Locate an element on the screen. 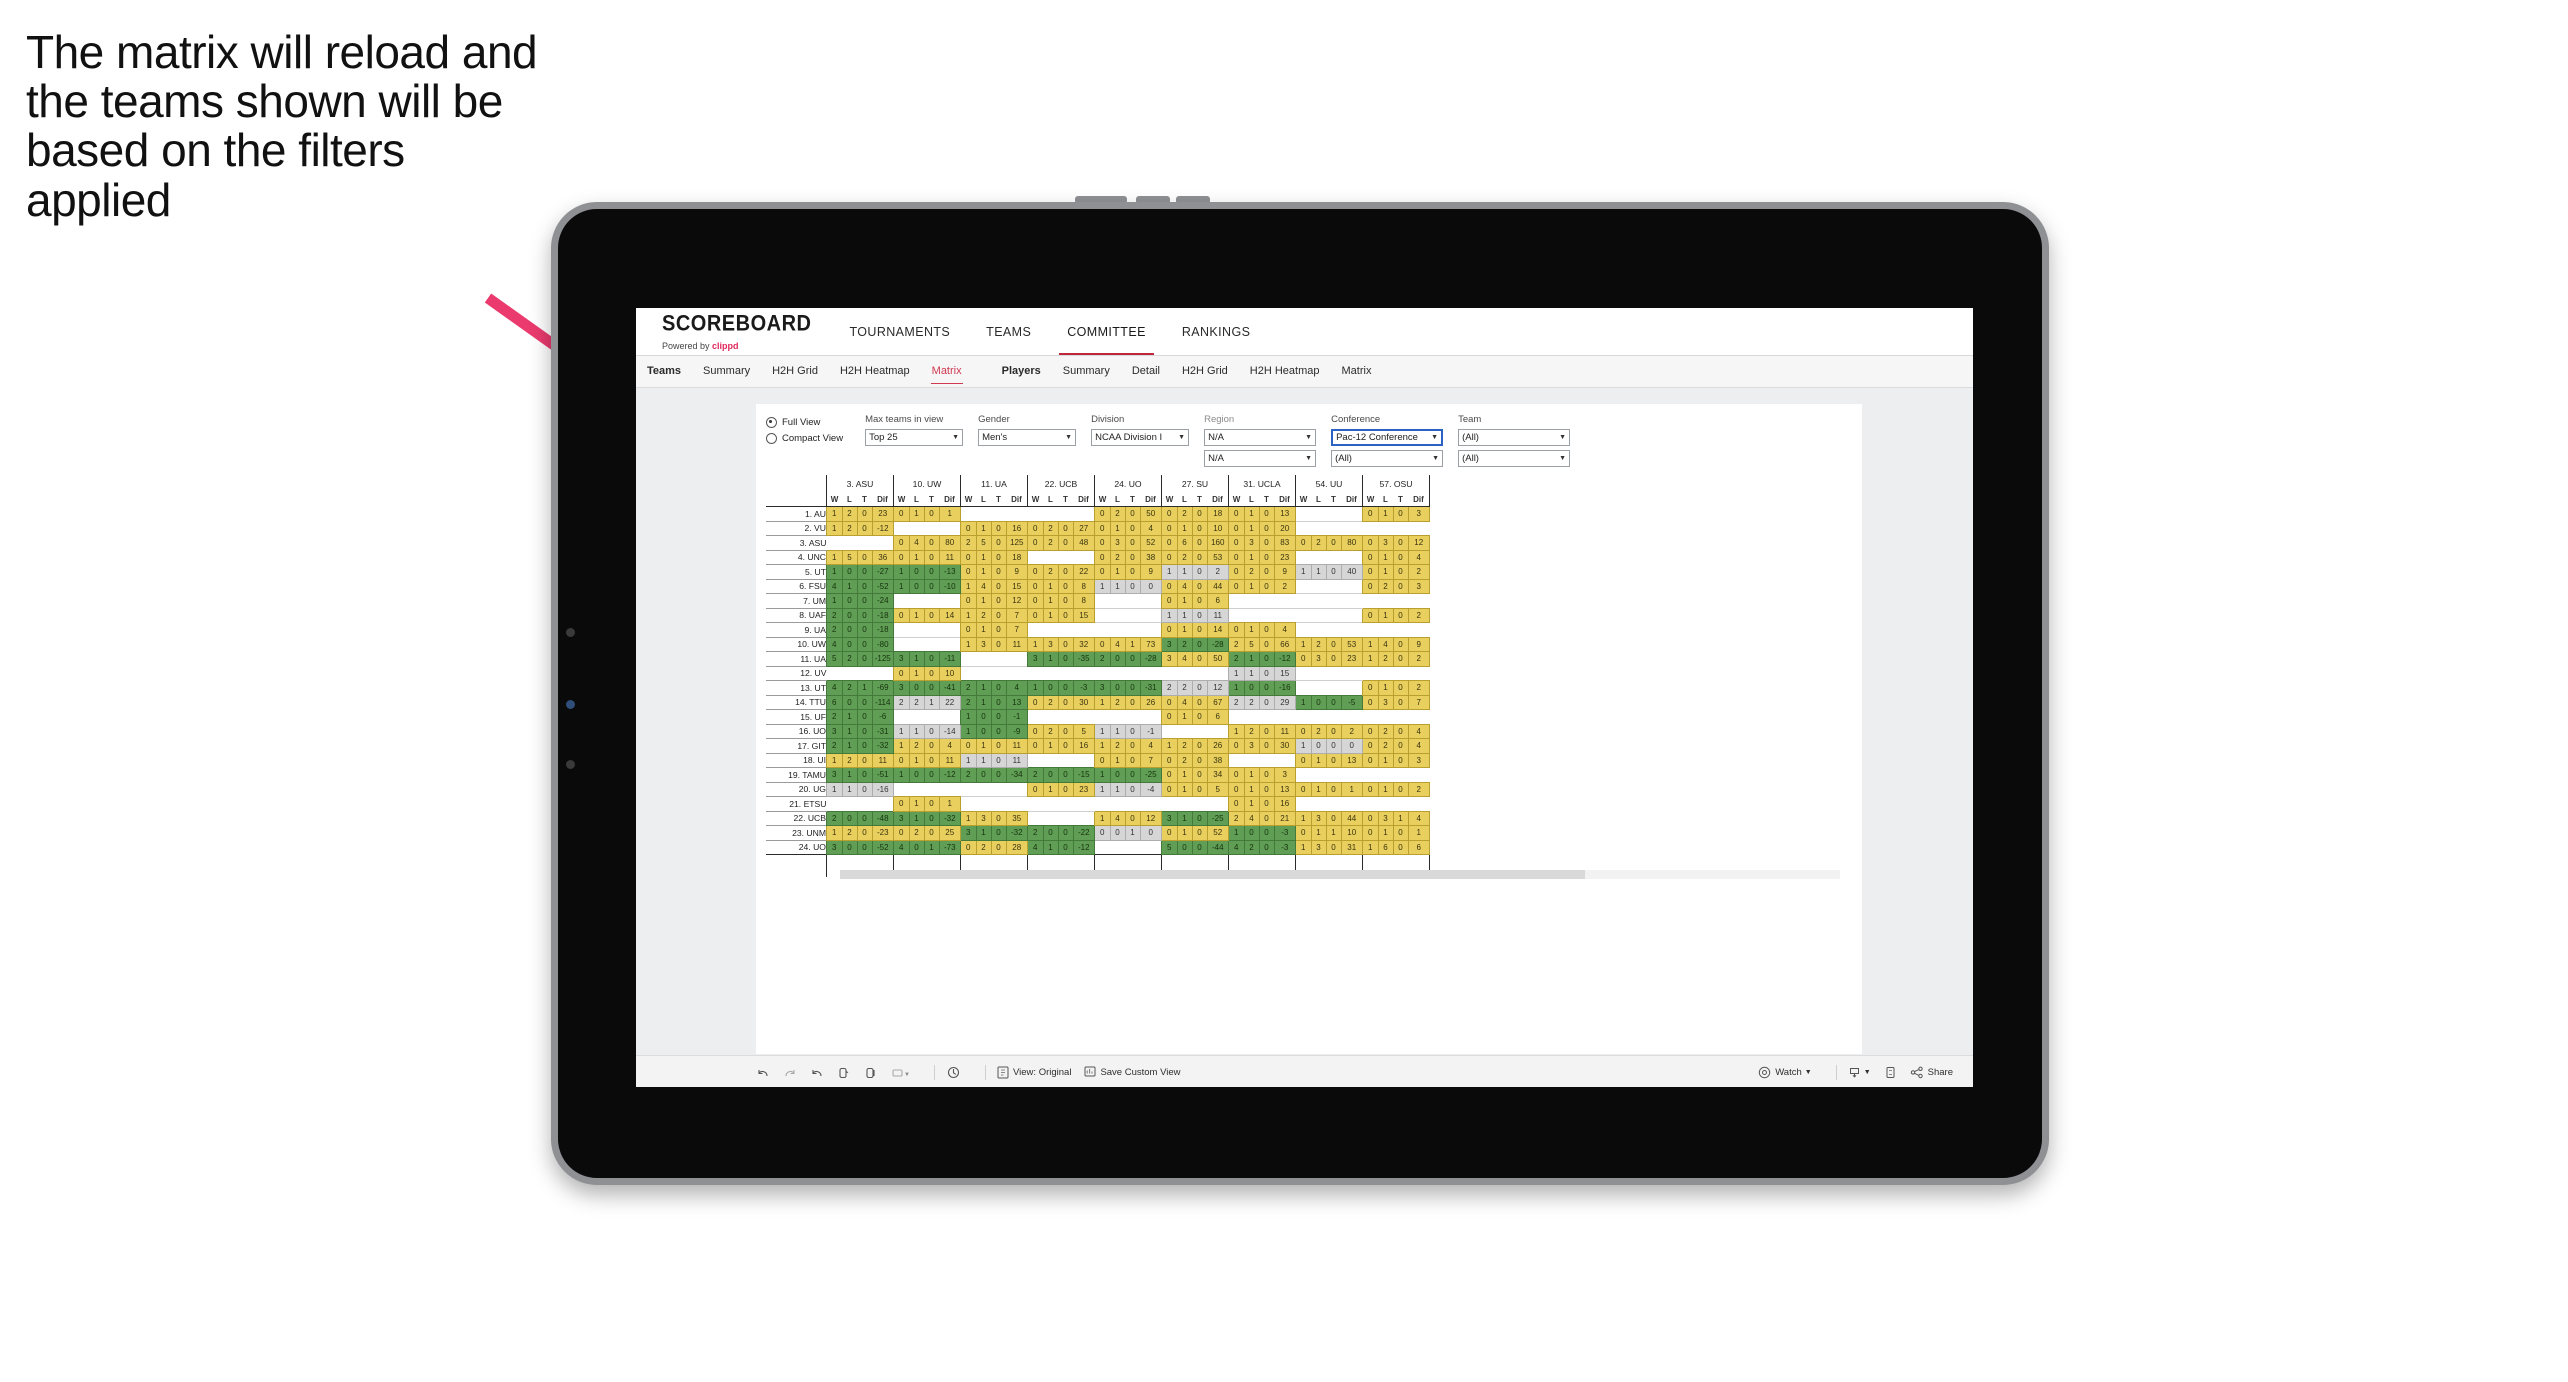 This screenshot has height=1382, width=2568. matrix-row: 20. UG 1 1 0 -16 0 1 0 23 1 1 0 -4 0 1 0 5 0 1 0 13 0 1 0 1 0 1 0 2 is located at coordinates (1098, 789).